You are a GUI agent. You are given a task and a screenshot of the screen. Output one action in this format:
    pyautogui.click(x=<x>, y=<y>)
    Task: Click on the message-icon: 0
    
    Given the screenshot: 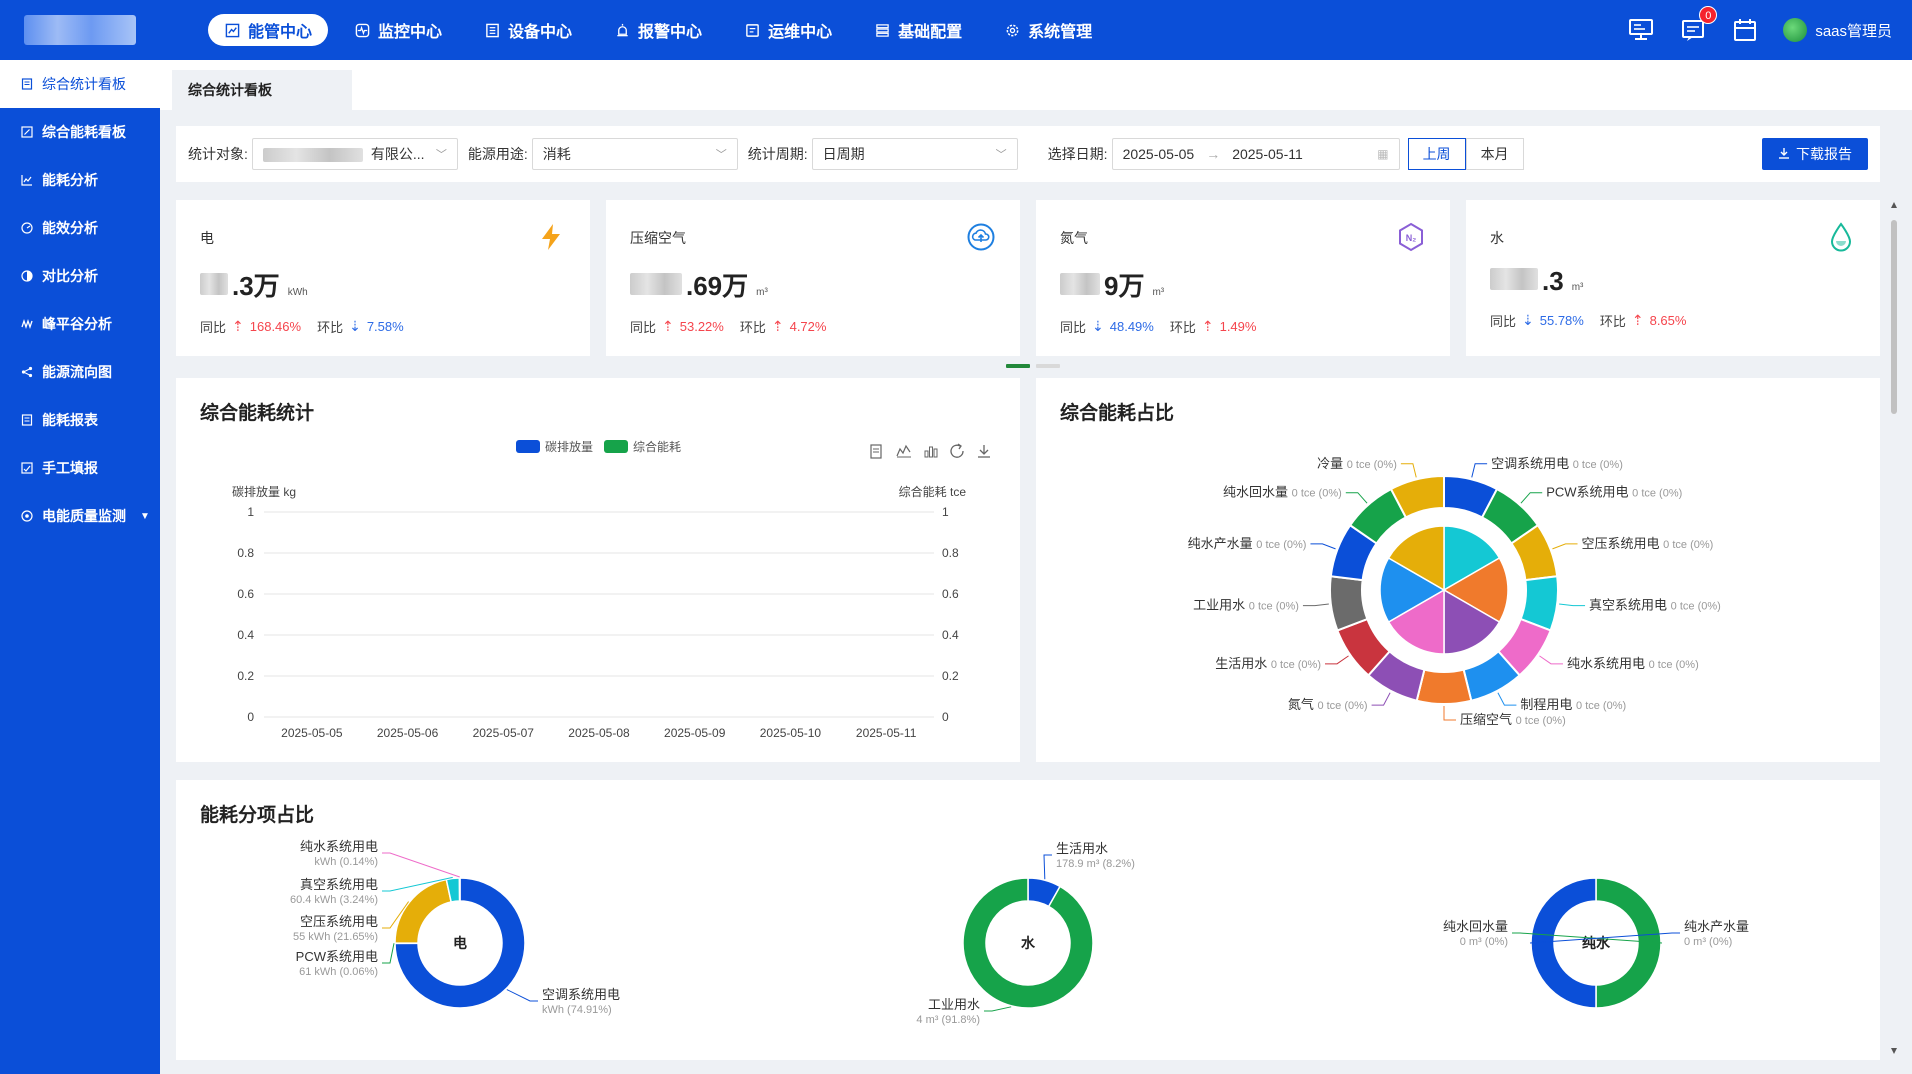 What is the action you would take?
    pyautogui.click(x=1698, y=25)
    